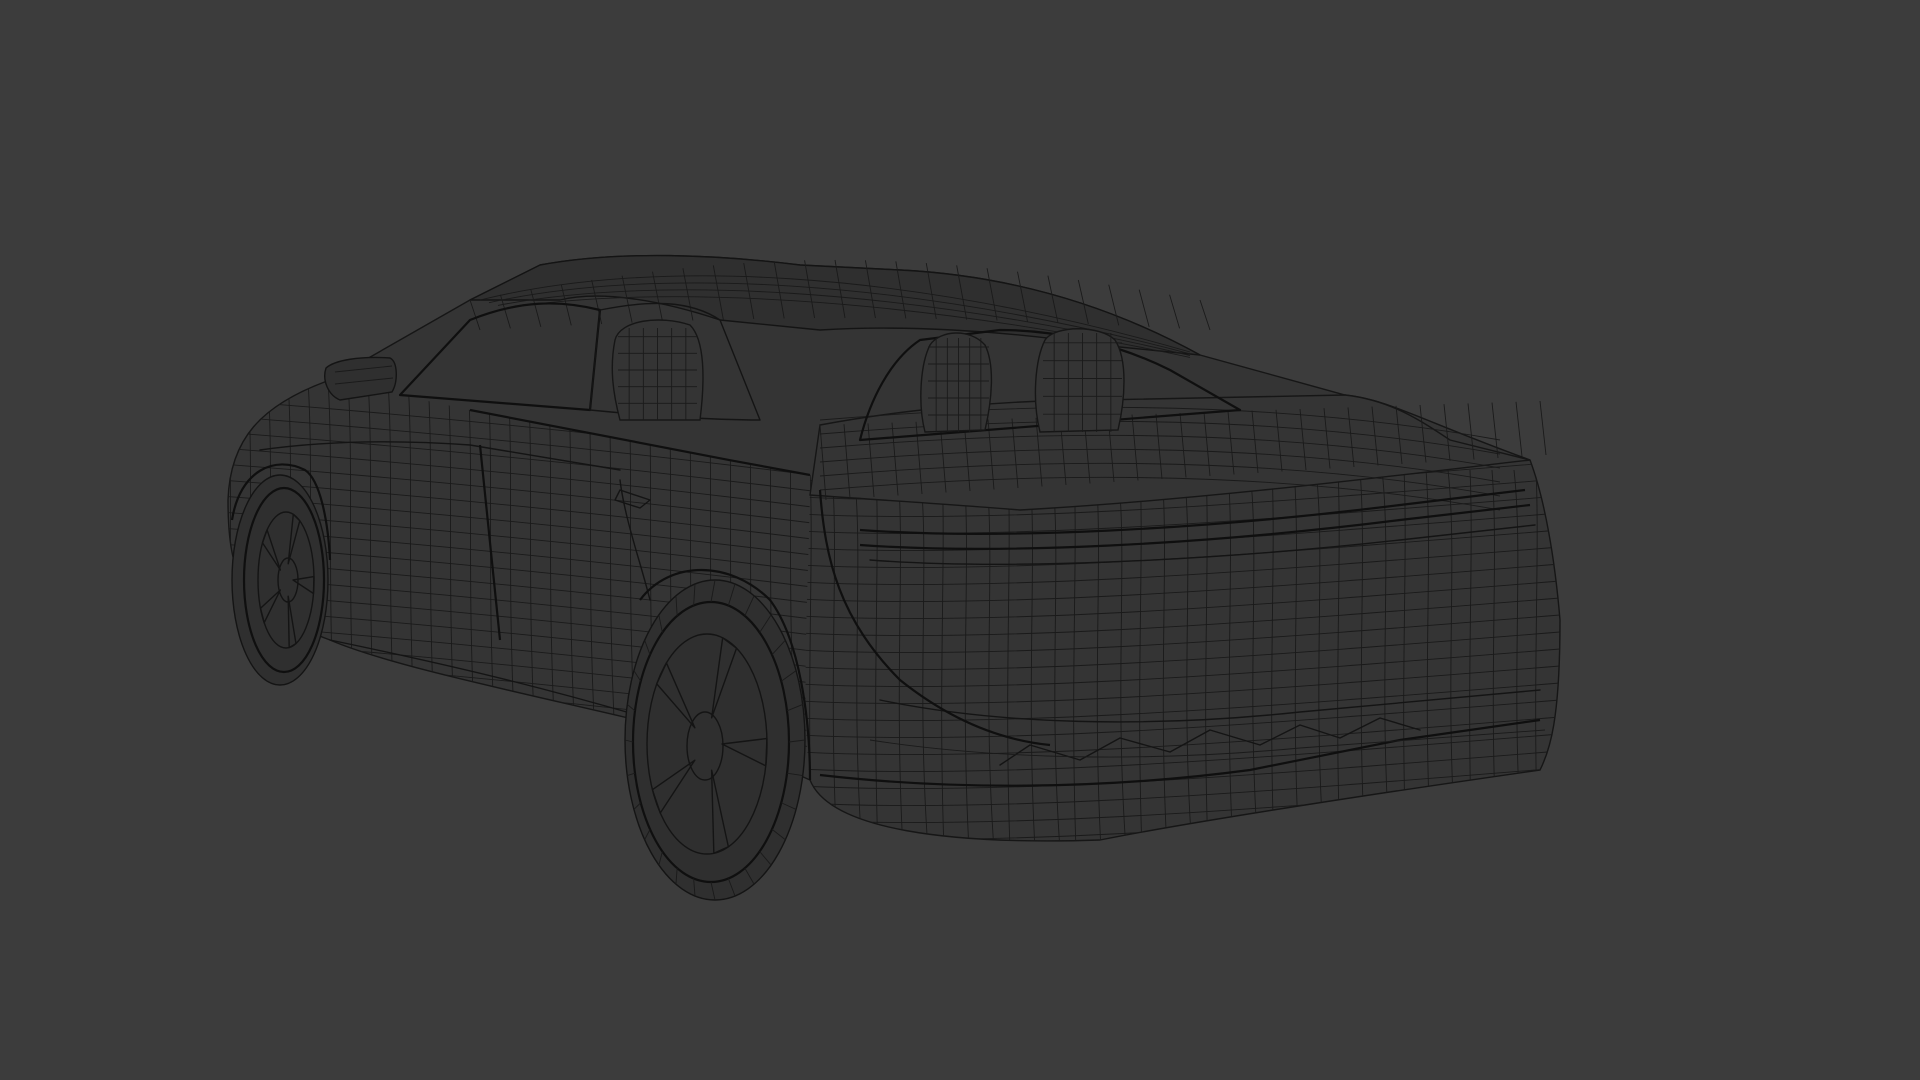  I want to click on front-wheel, so click(280, 580).